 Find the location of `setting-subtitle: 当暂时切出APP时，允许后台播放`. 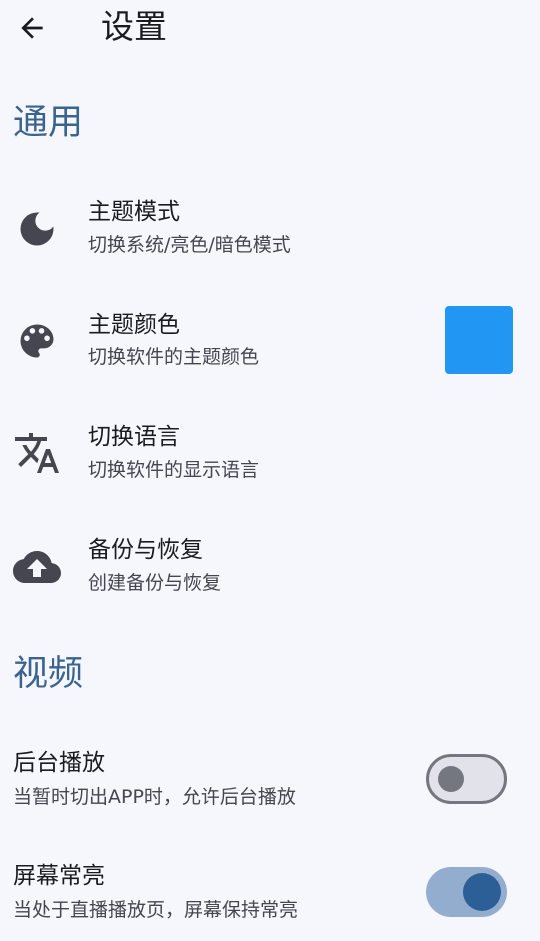

setting-subtitle: 当暂时切出APP时，允许后台播放 is located at coordinates (154, 797).